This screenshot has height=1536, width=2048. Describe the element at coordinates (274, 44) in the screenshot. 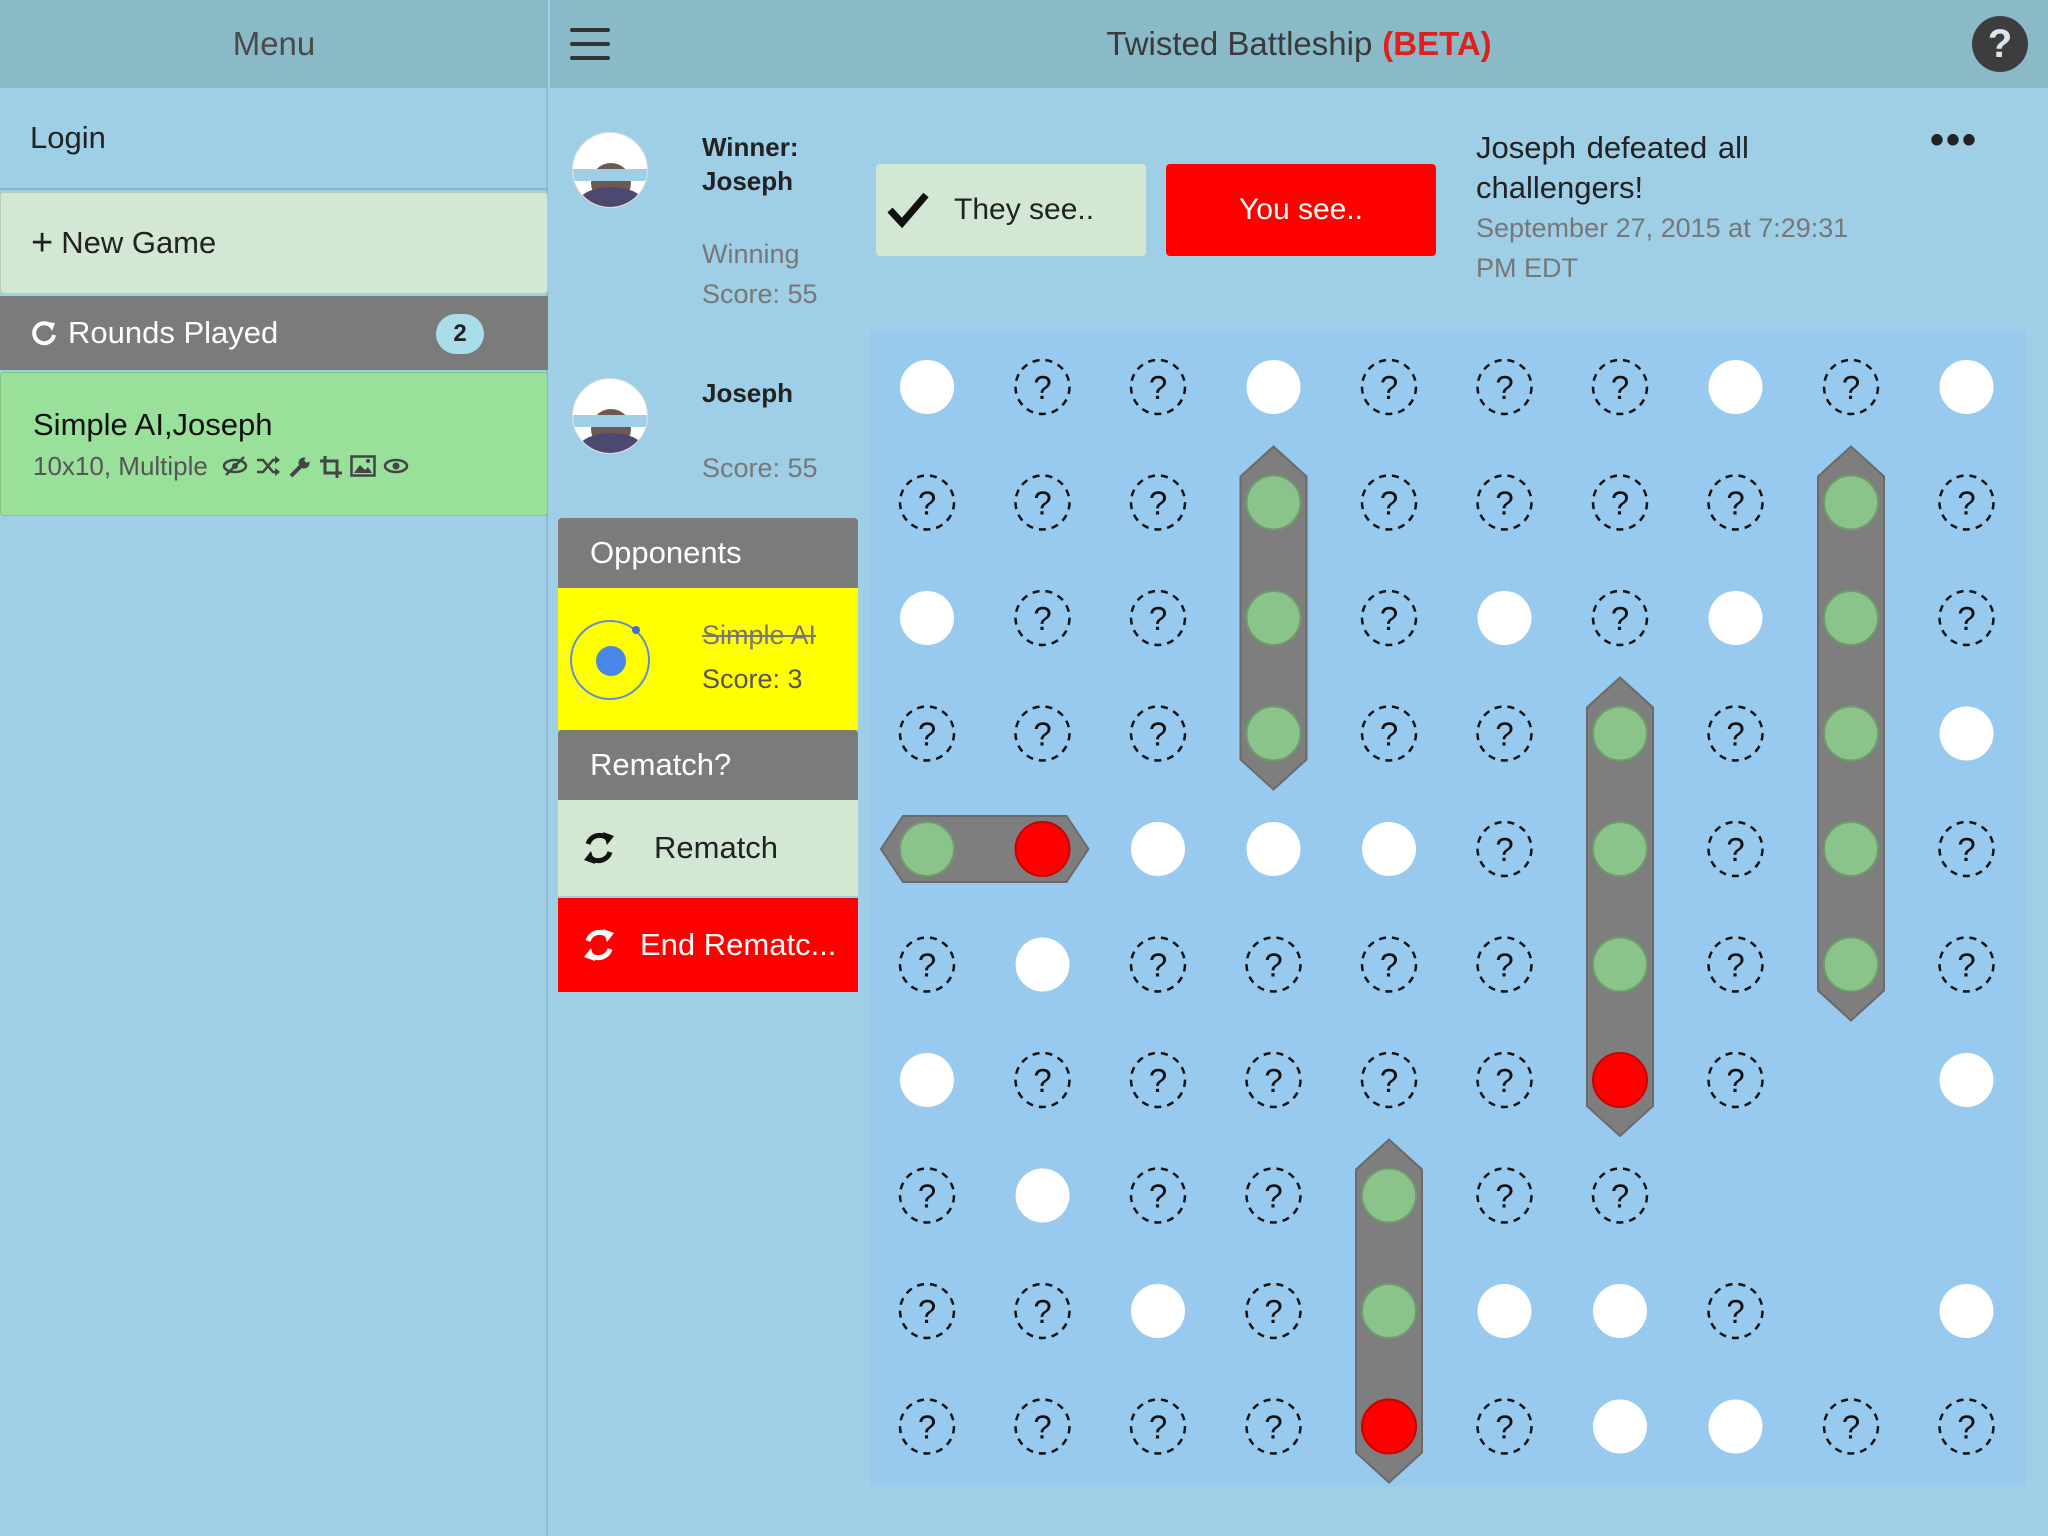

I see `sidebar-title: Menu` at that location.